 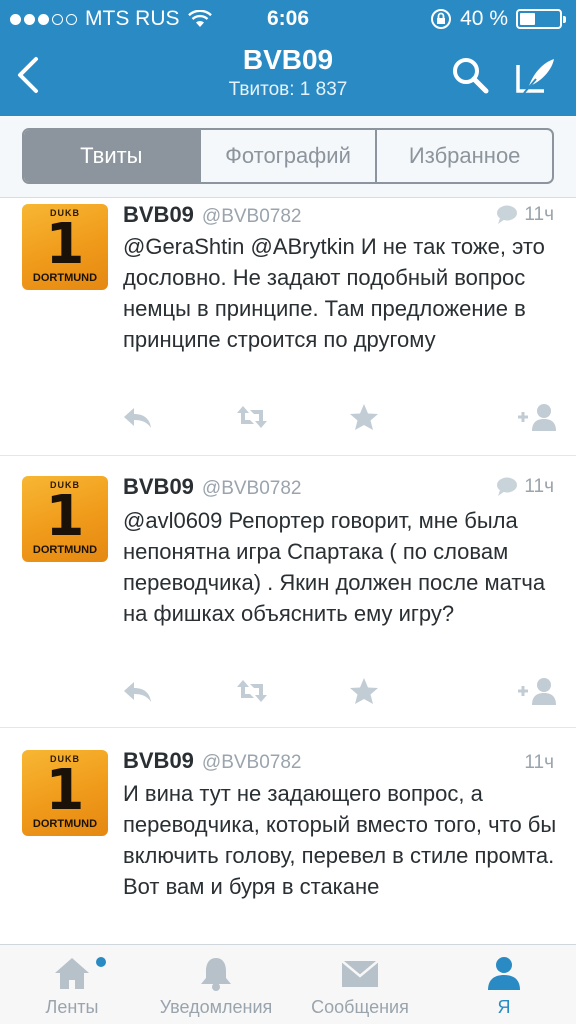 What do you see at coordinates (111, 156) in the screenshot?
I see `tab-tweets: Твиты` at bounding box center [111, 156].